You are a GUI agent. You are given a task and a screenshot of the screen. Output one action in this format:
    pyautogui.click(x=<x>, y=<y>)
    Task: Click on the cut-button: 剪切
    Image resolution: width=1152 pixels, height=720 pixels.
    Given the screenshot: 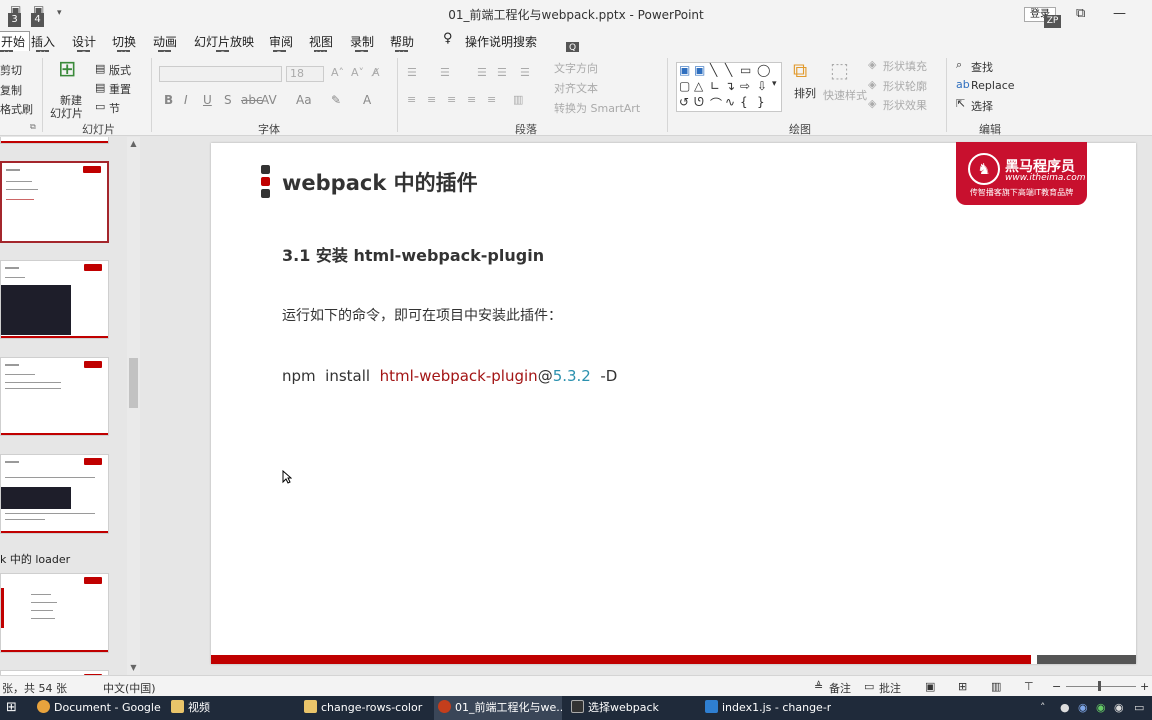 What is the action you would take?
    pyautogui.click(x=11, y=70)
    